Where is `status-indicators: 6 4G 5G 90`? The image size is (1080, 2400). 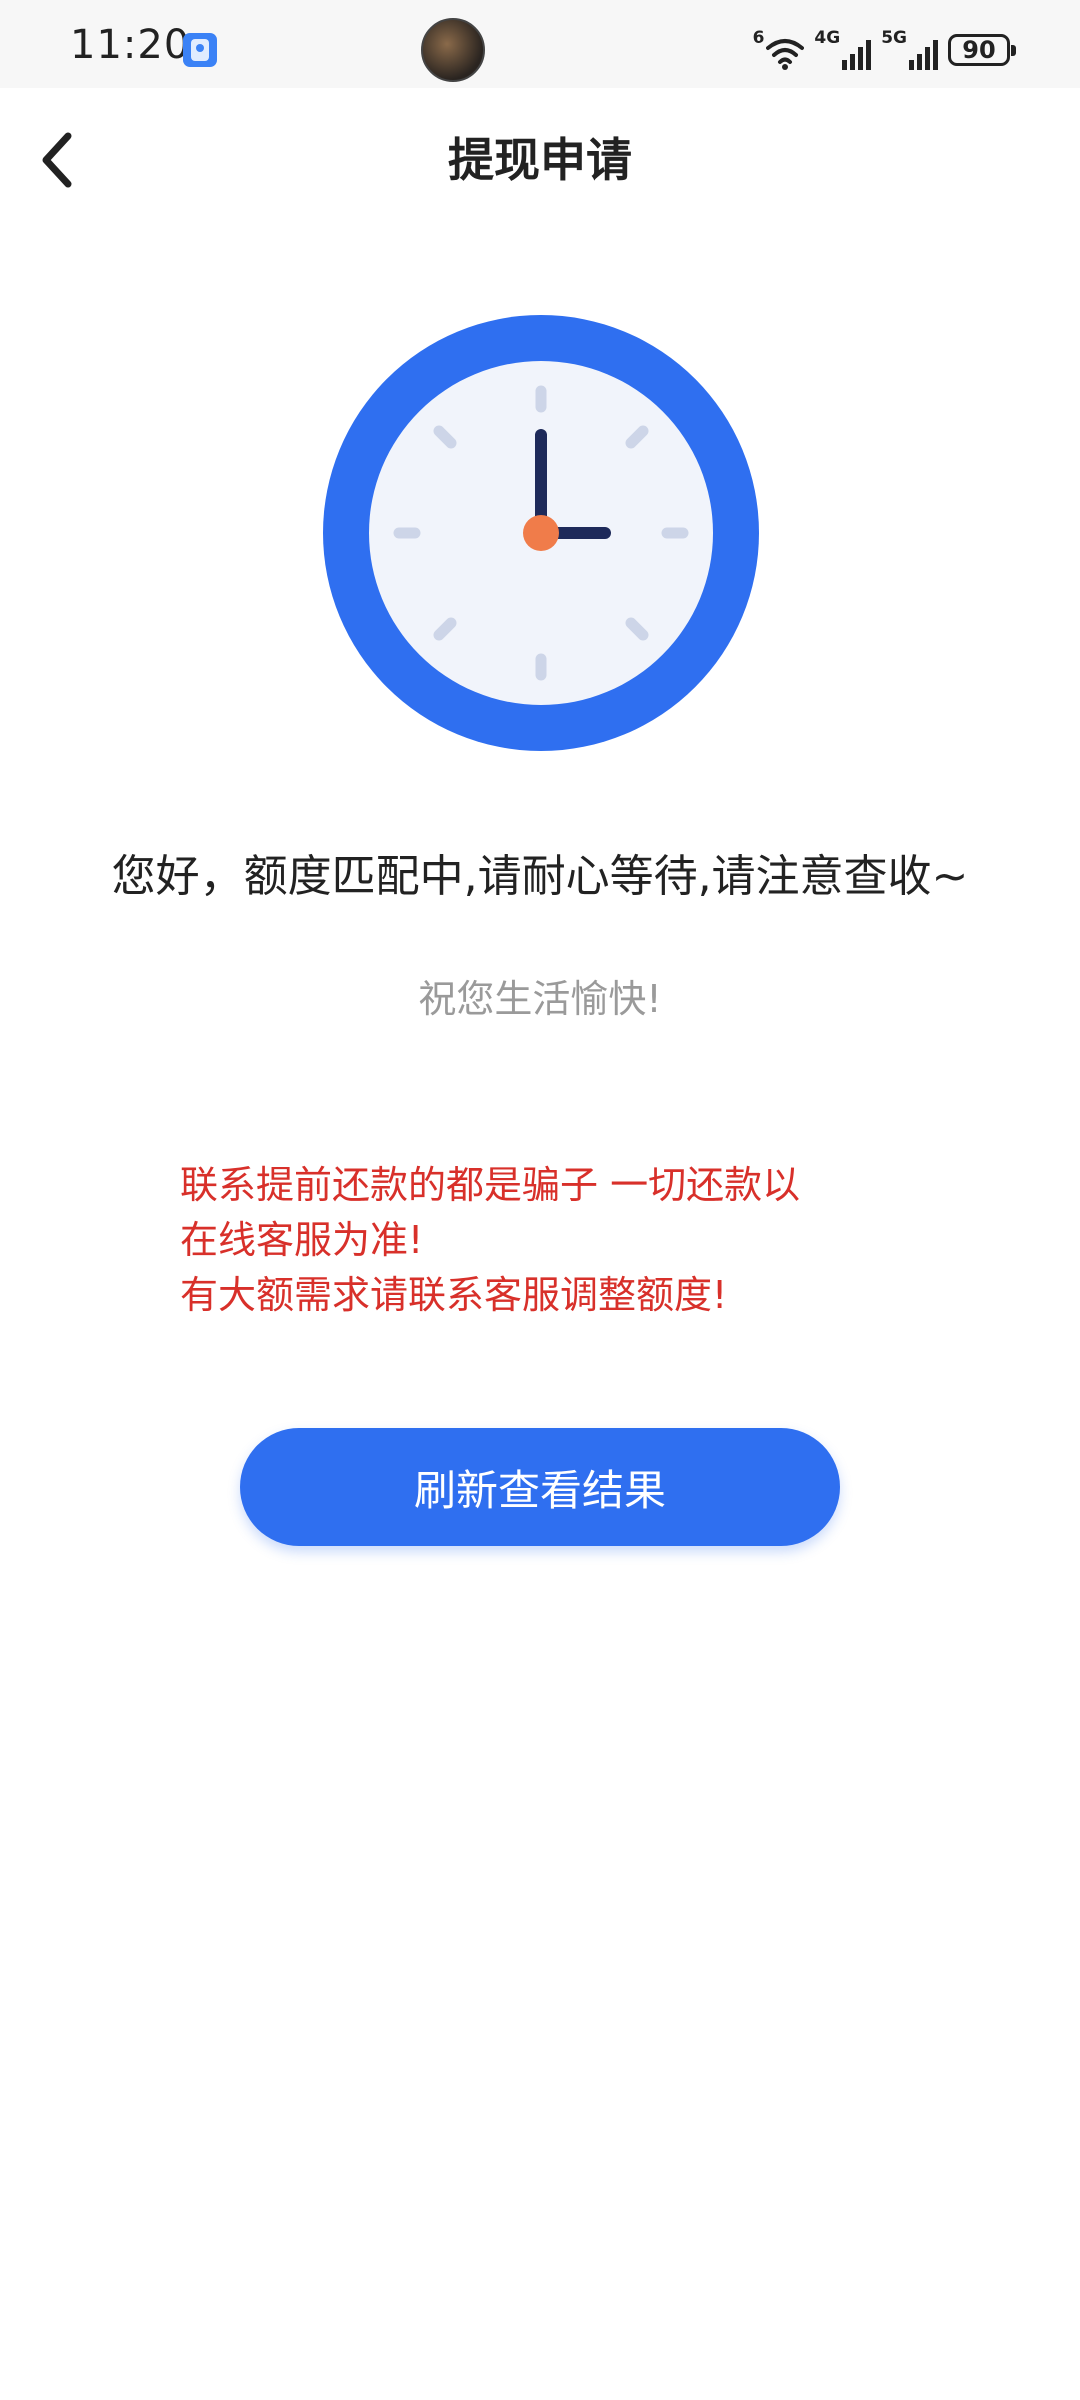
status-indicators: 6 4G 5G 90 is located at coordinates (884, 50).